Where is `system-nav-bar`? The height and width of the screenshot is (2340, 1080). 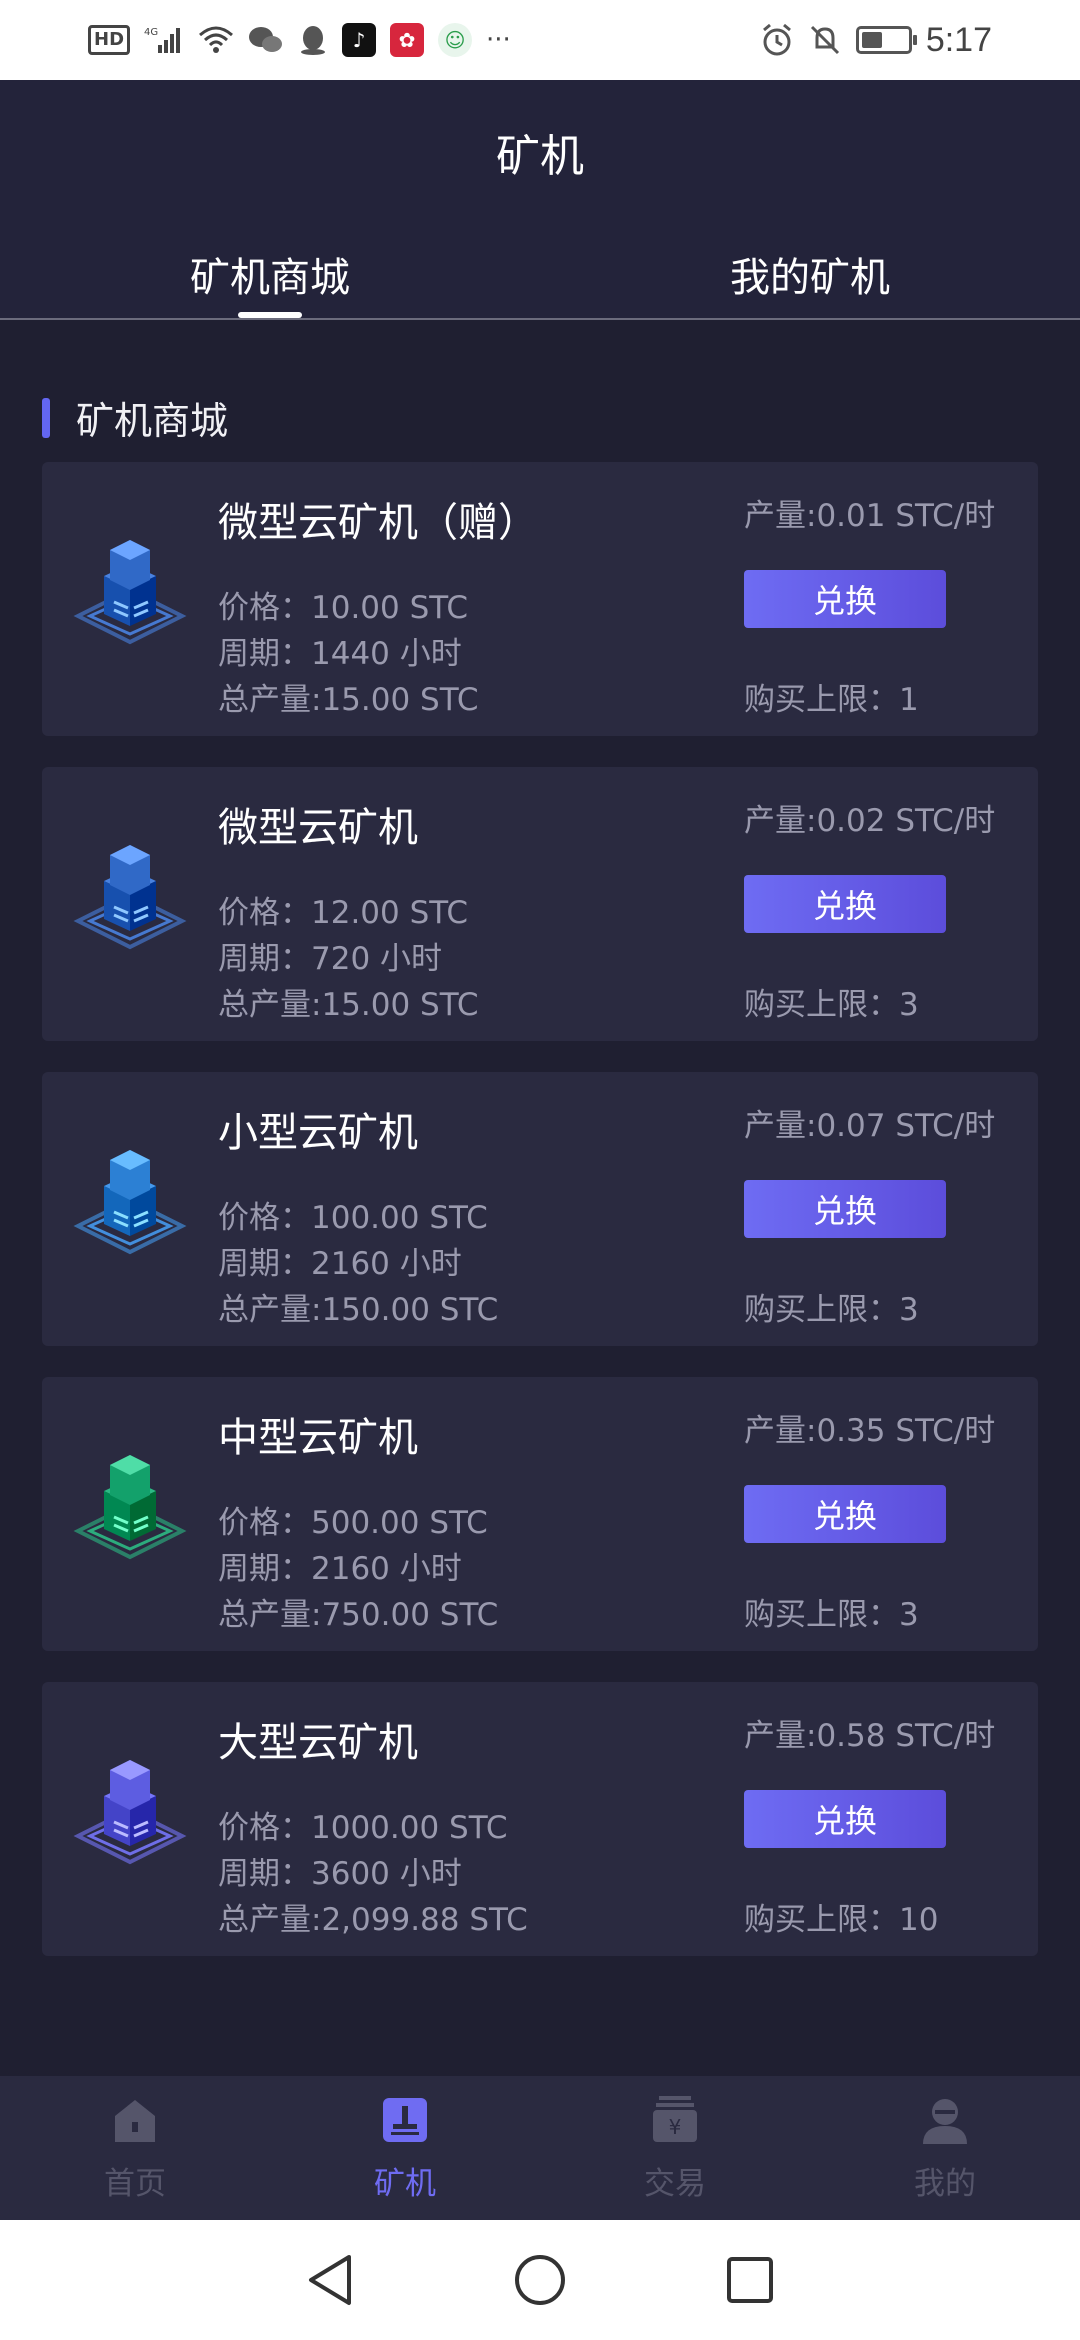 system-nav-bar is located at coordinates (540, 2280).